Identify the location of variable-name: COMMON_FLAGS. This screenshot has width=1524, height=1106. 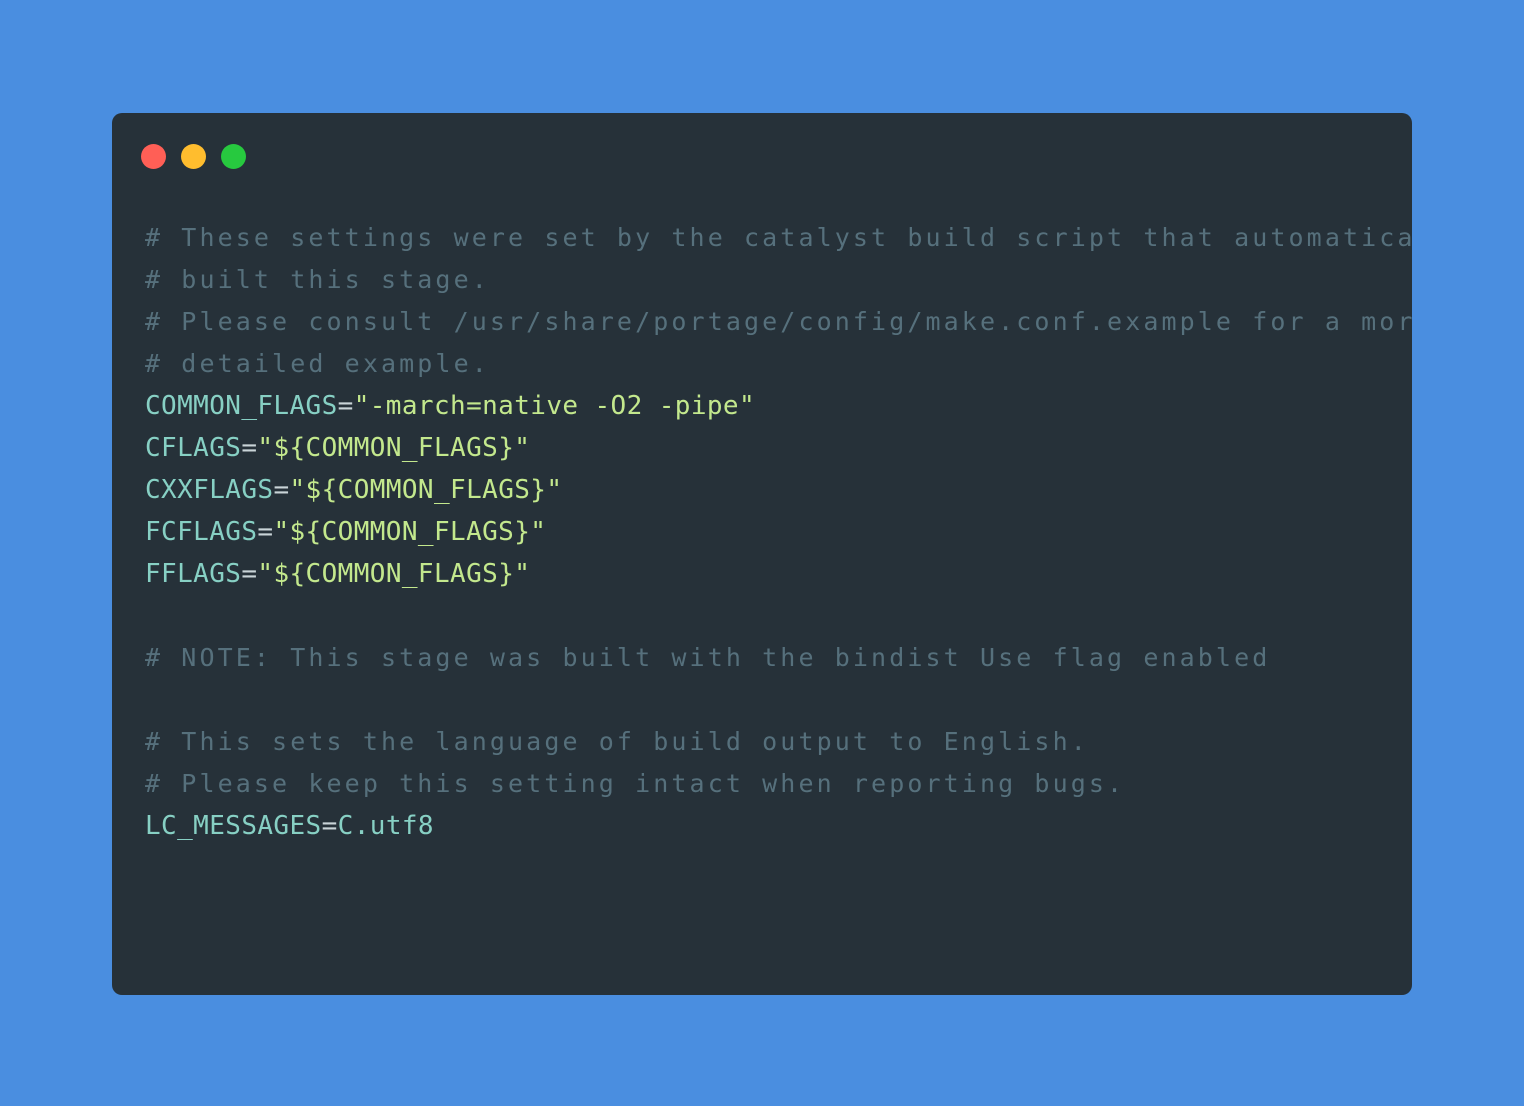
(241, 406).